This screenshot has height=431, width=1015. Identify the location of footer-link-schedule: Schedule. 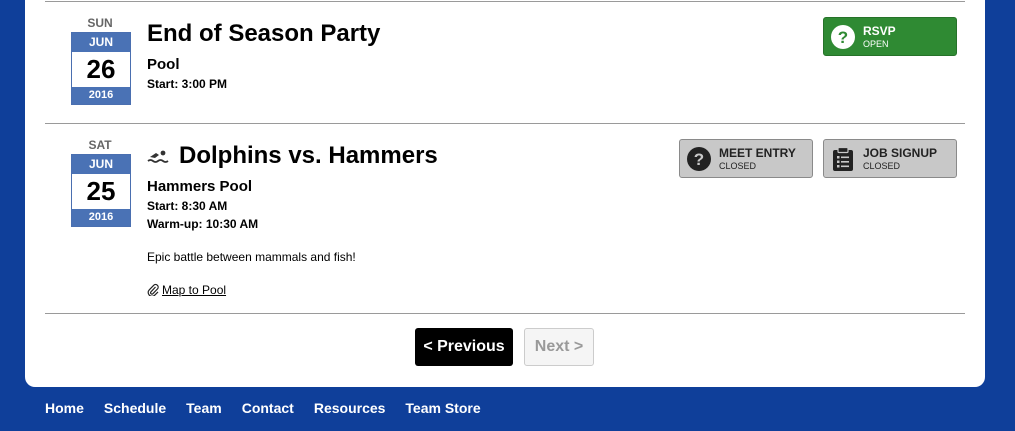
(135, 408).